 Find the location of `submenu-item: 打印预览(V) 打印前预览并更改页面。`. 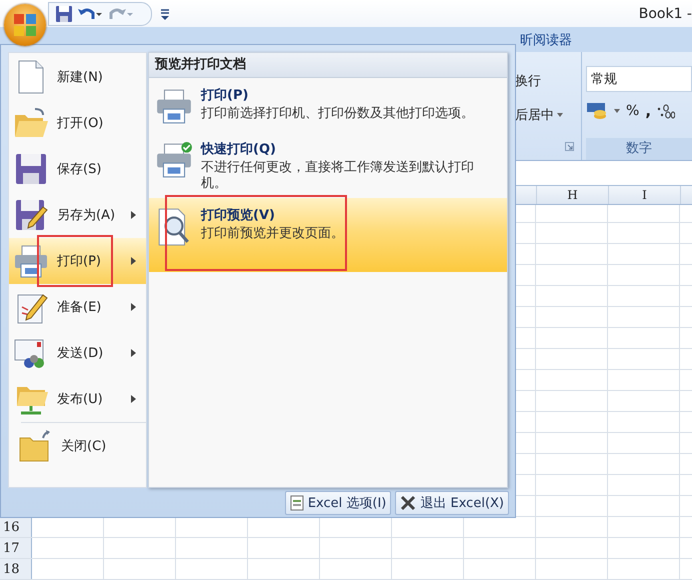

submenu-item: 打印预览(V) 打印前预览并更改页面。 is located at coordinates (328, 235).